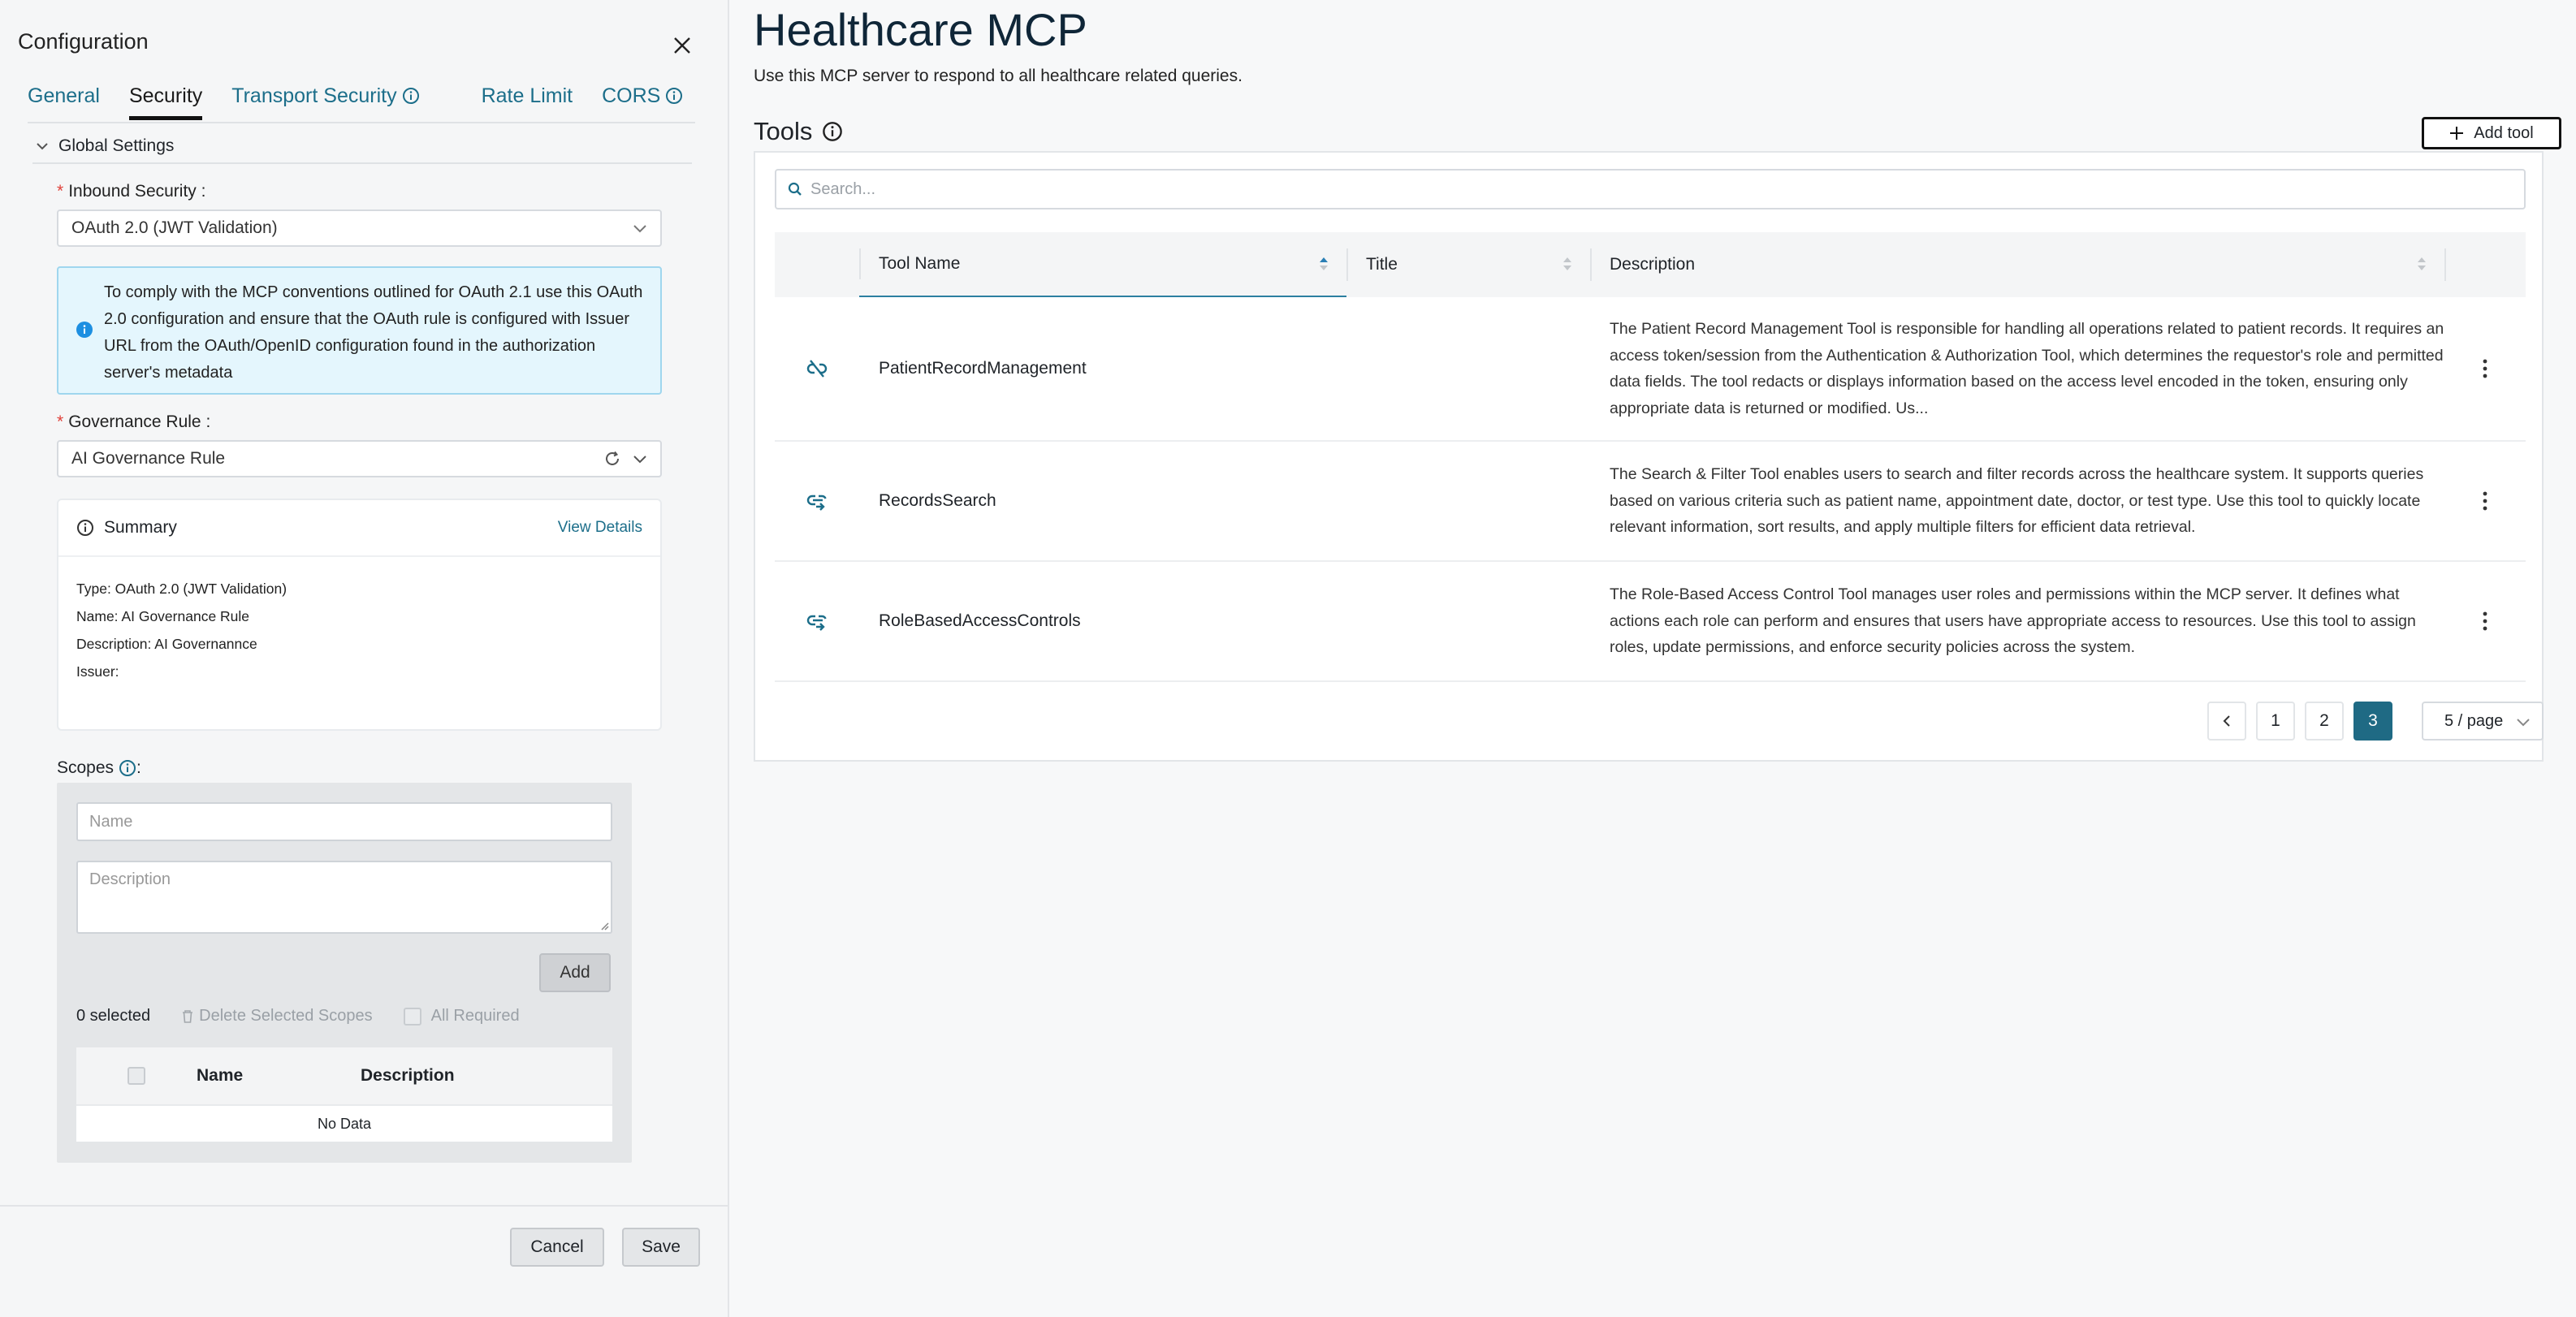 Image resolution: width=2576 pixels, height=1317 pixels. I want to click on select-all-checkbox, so click(136, 1076).